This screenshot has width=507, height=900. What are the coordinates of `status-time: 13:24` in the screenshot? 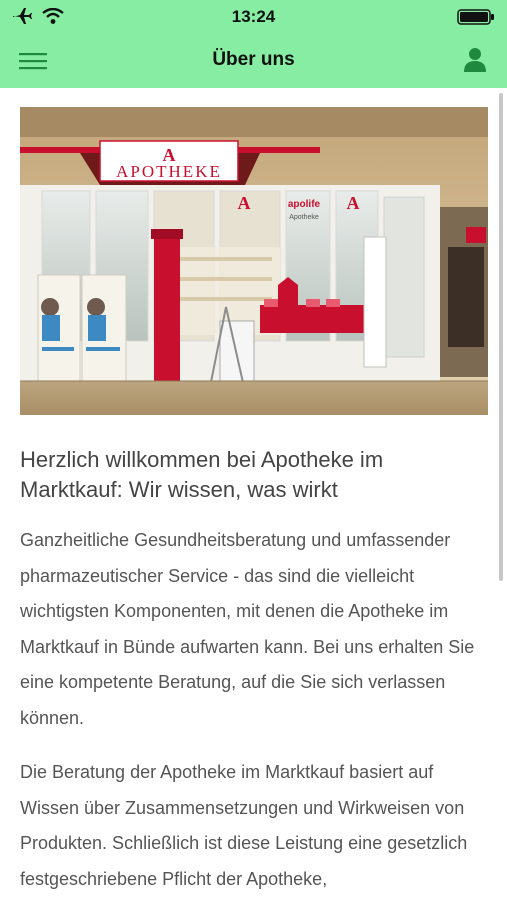 It's located at (253, 16).